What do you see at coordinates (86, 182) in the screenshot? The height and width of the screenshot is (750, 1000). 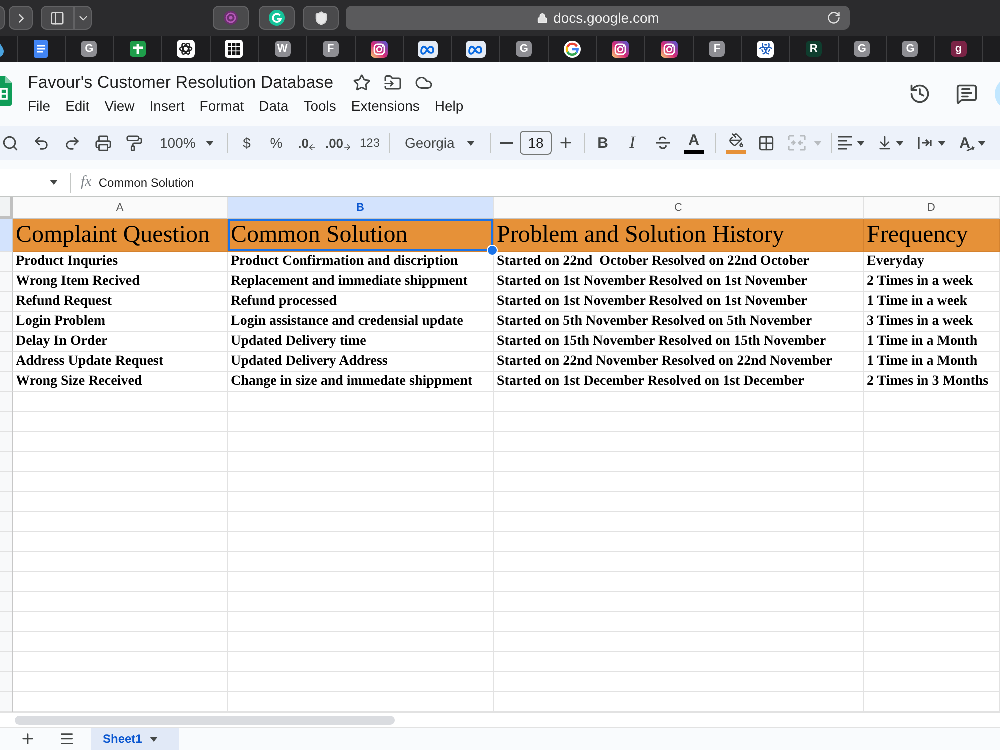 I see `fx-label: fx` at bounding box center [86, 182].